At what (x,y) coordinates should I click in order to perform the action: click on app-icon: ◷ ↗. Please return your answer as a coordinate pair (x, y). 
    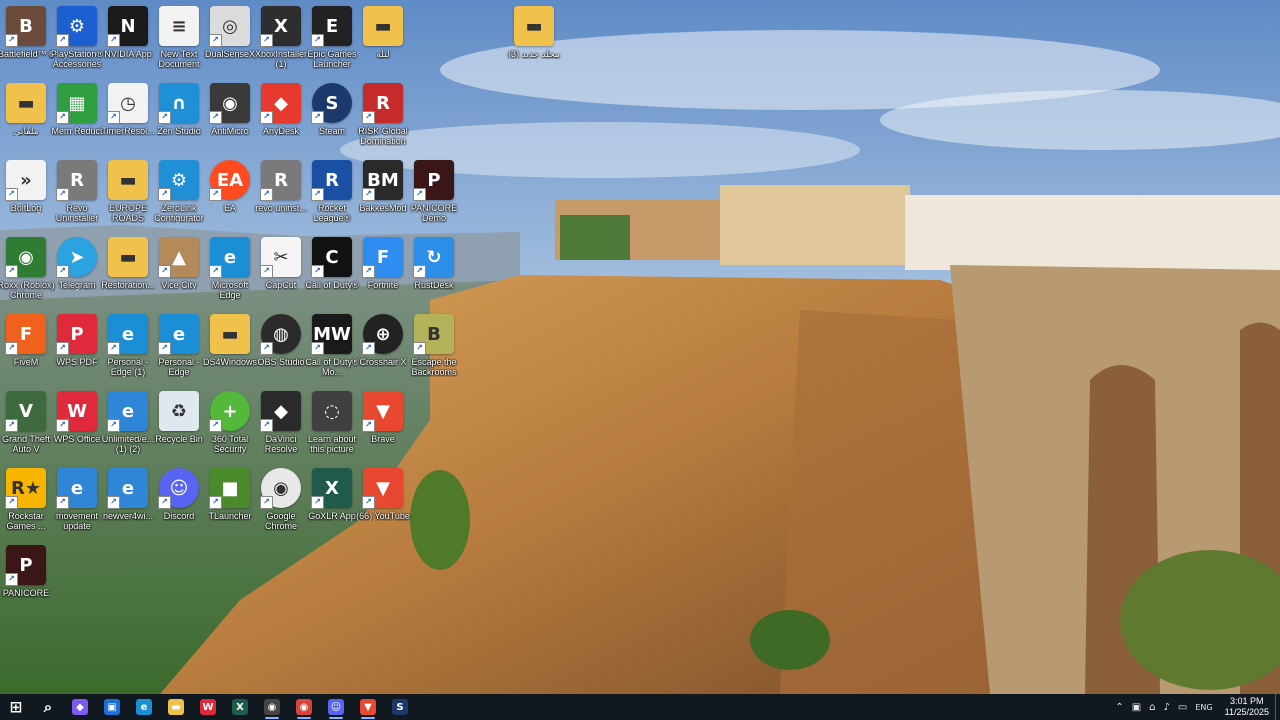
    Looking at the image, I should click on (127, 103).